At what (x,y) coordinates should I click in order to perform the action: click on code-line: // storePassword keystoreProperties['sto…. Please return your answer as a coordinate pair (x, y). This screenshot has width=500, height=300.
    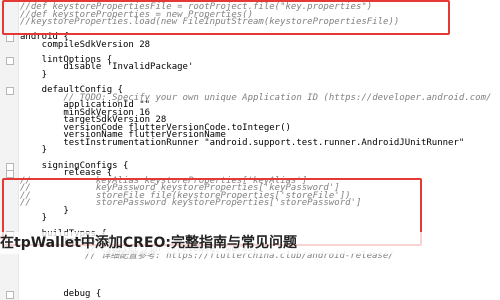
    Looking at the image, I should click on (191, 203).